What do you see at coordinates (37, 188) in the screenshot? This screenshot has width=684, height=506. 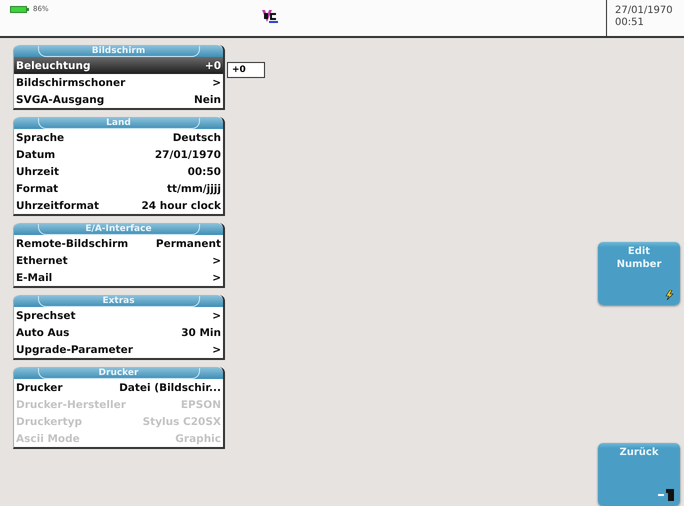 I see `setting-label: Format` at bounding box center [37, 188].